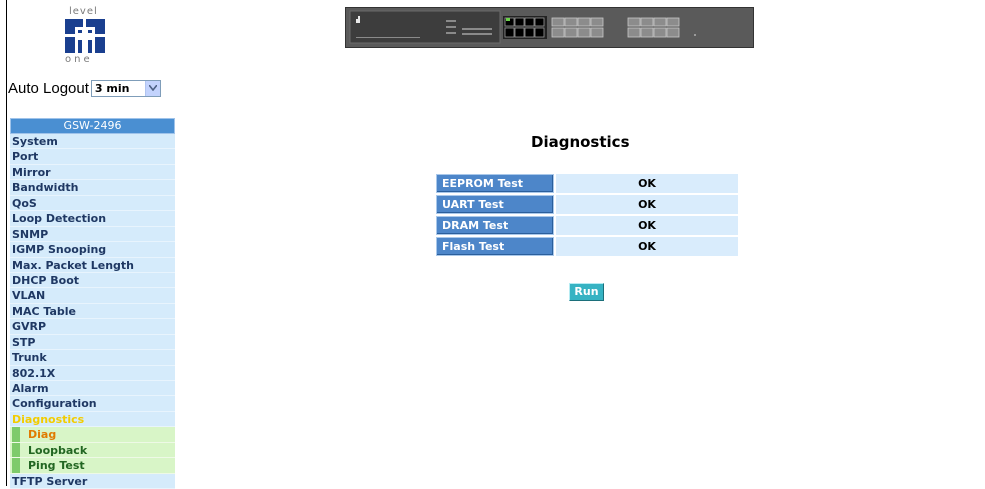  Describe the element at coordinates (79, 59) in the screenshot. I see `logo-bottom-text: one` at that location.